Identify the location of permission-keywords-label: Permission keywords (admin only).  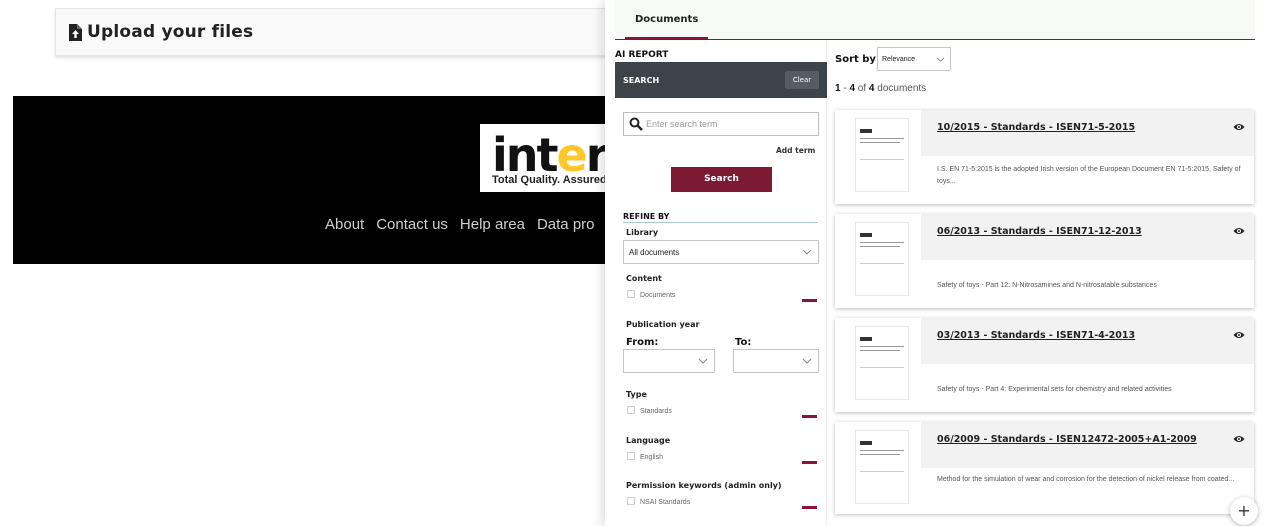
(704, 485).